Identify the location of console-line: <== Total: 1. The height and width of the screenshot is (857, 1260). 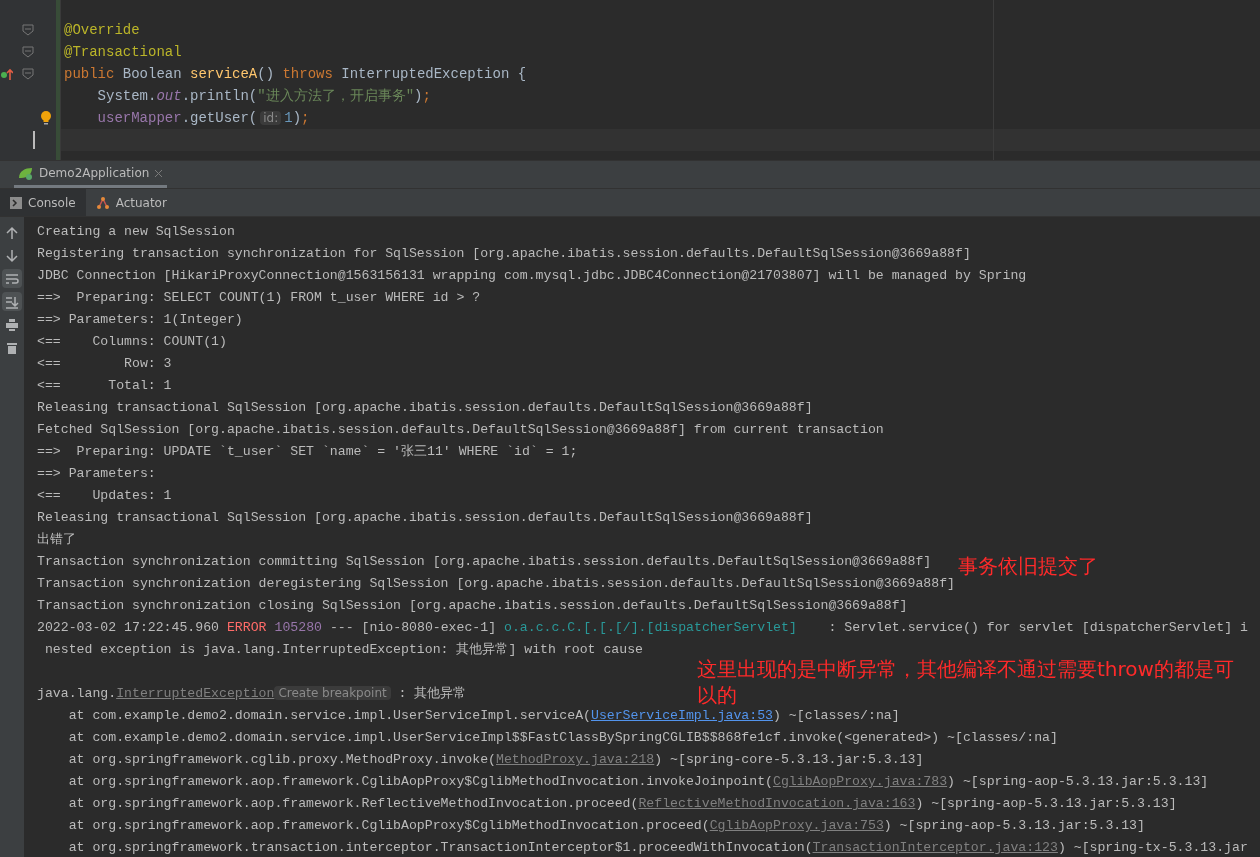
(104, 386).